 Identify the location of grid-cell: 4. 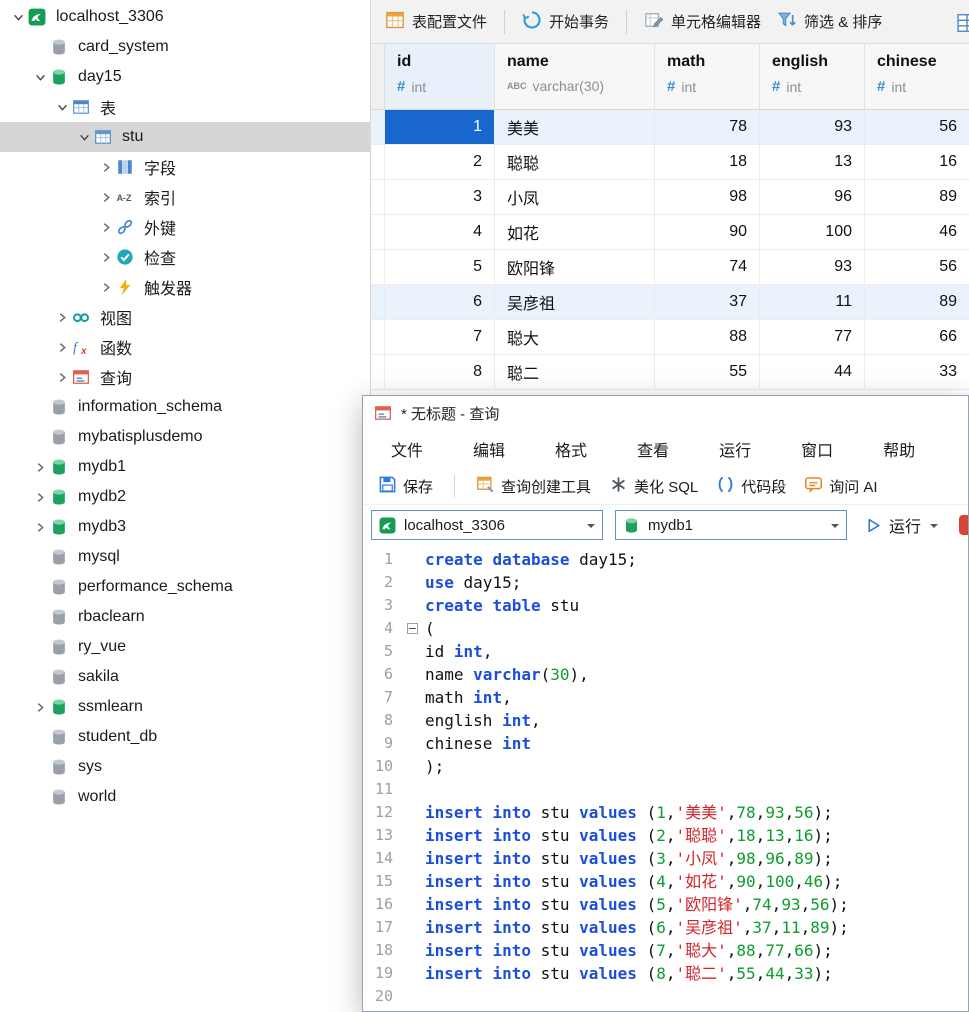
(440, 232).